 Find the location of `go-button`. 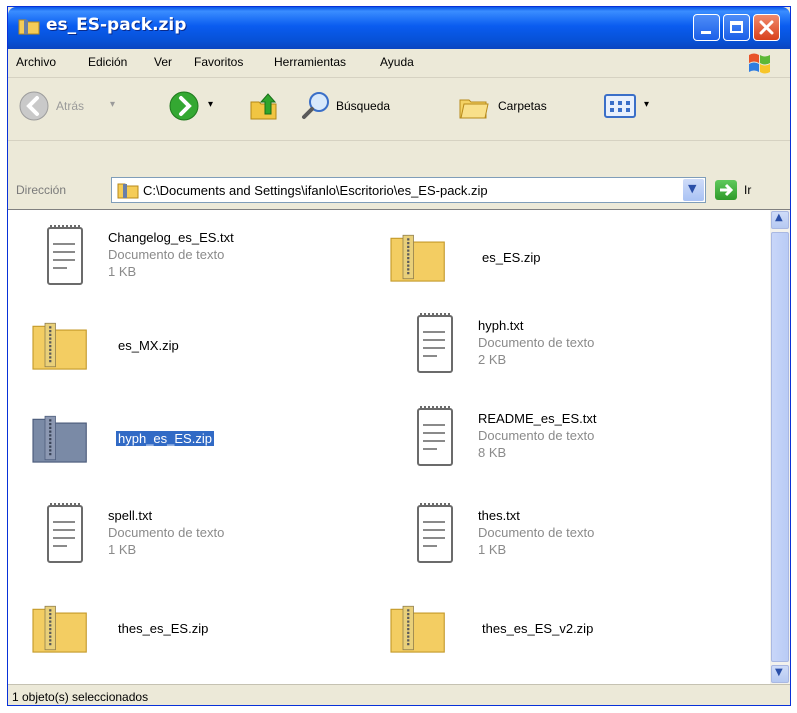

go-button is located at coordinates (726, 190).